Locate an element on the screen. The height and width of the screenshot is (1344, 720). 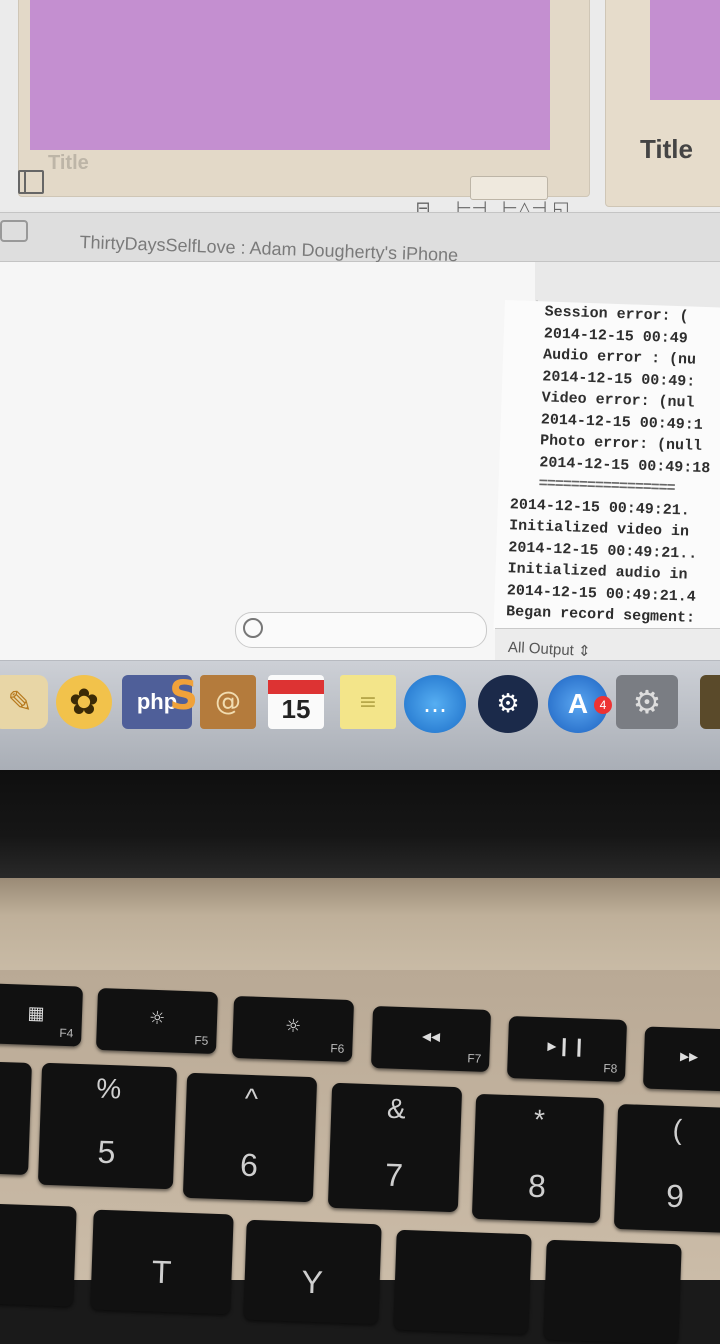
key-glyph: ◂◂ is located at coordinates (431, 1036).